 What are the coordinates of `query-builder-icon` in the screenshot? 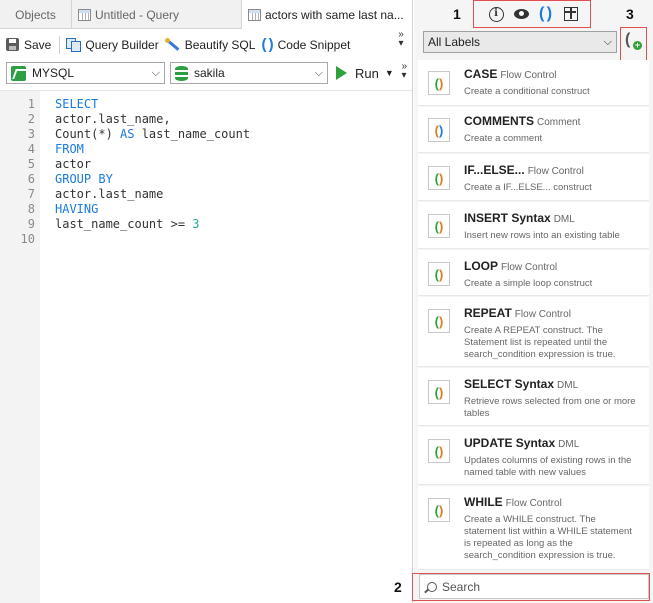 It's located at (74, 45).